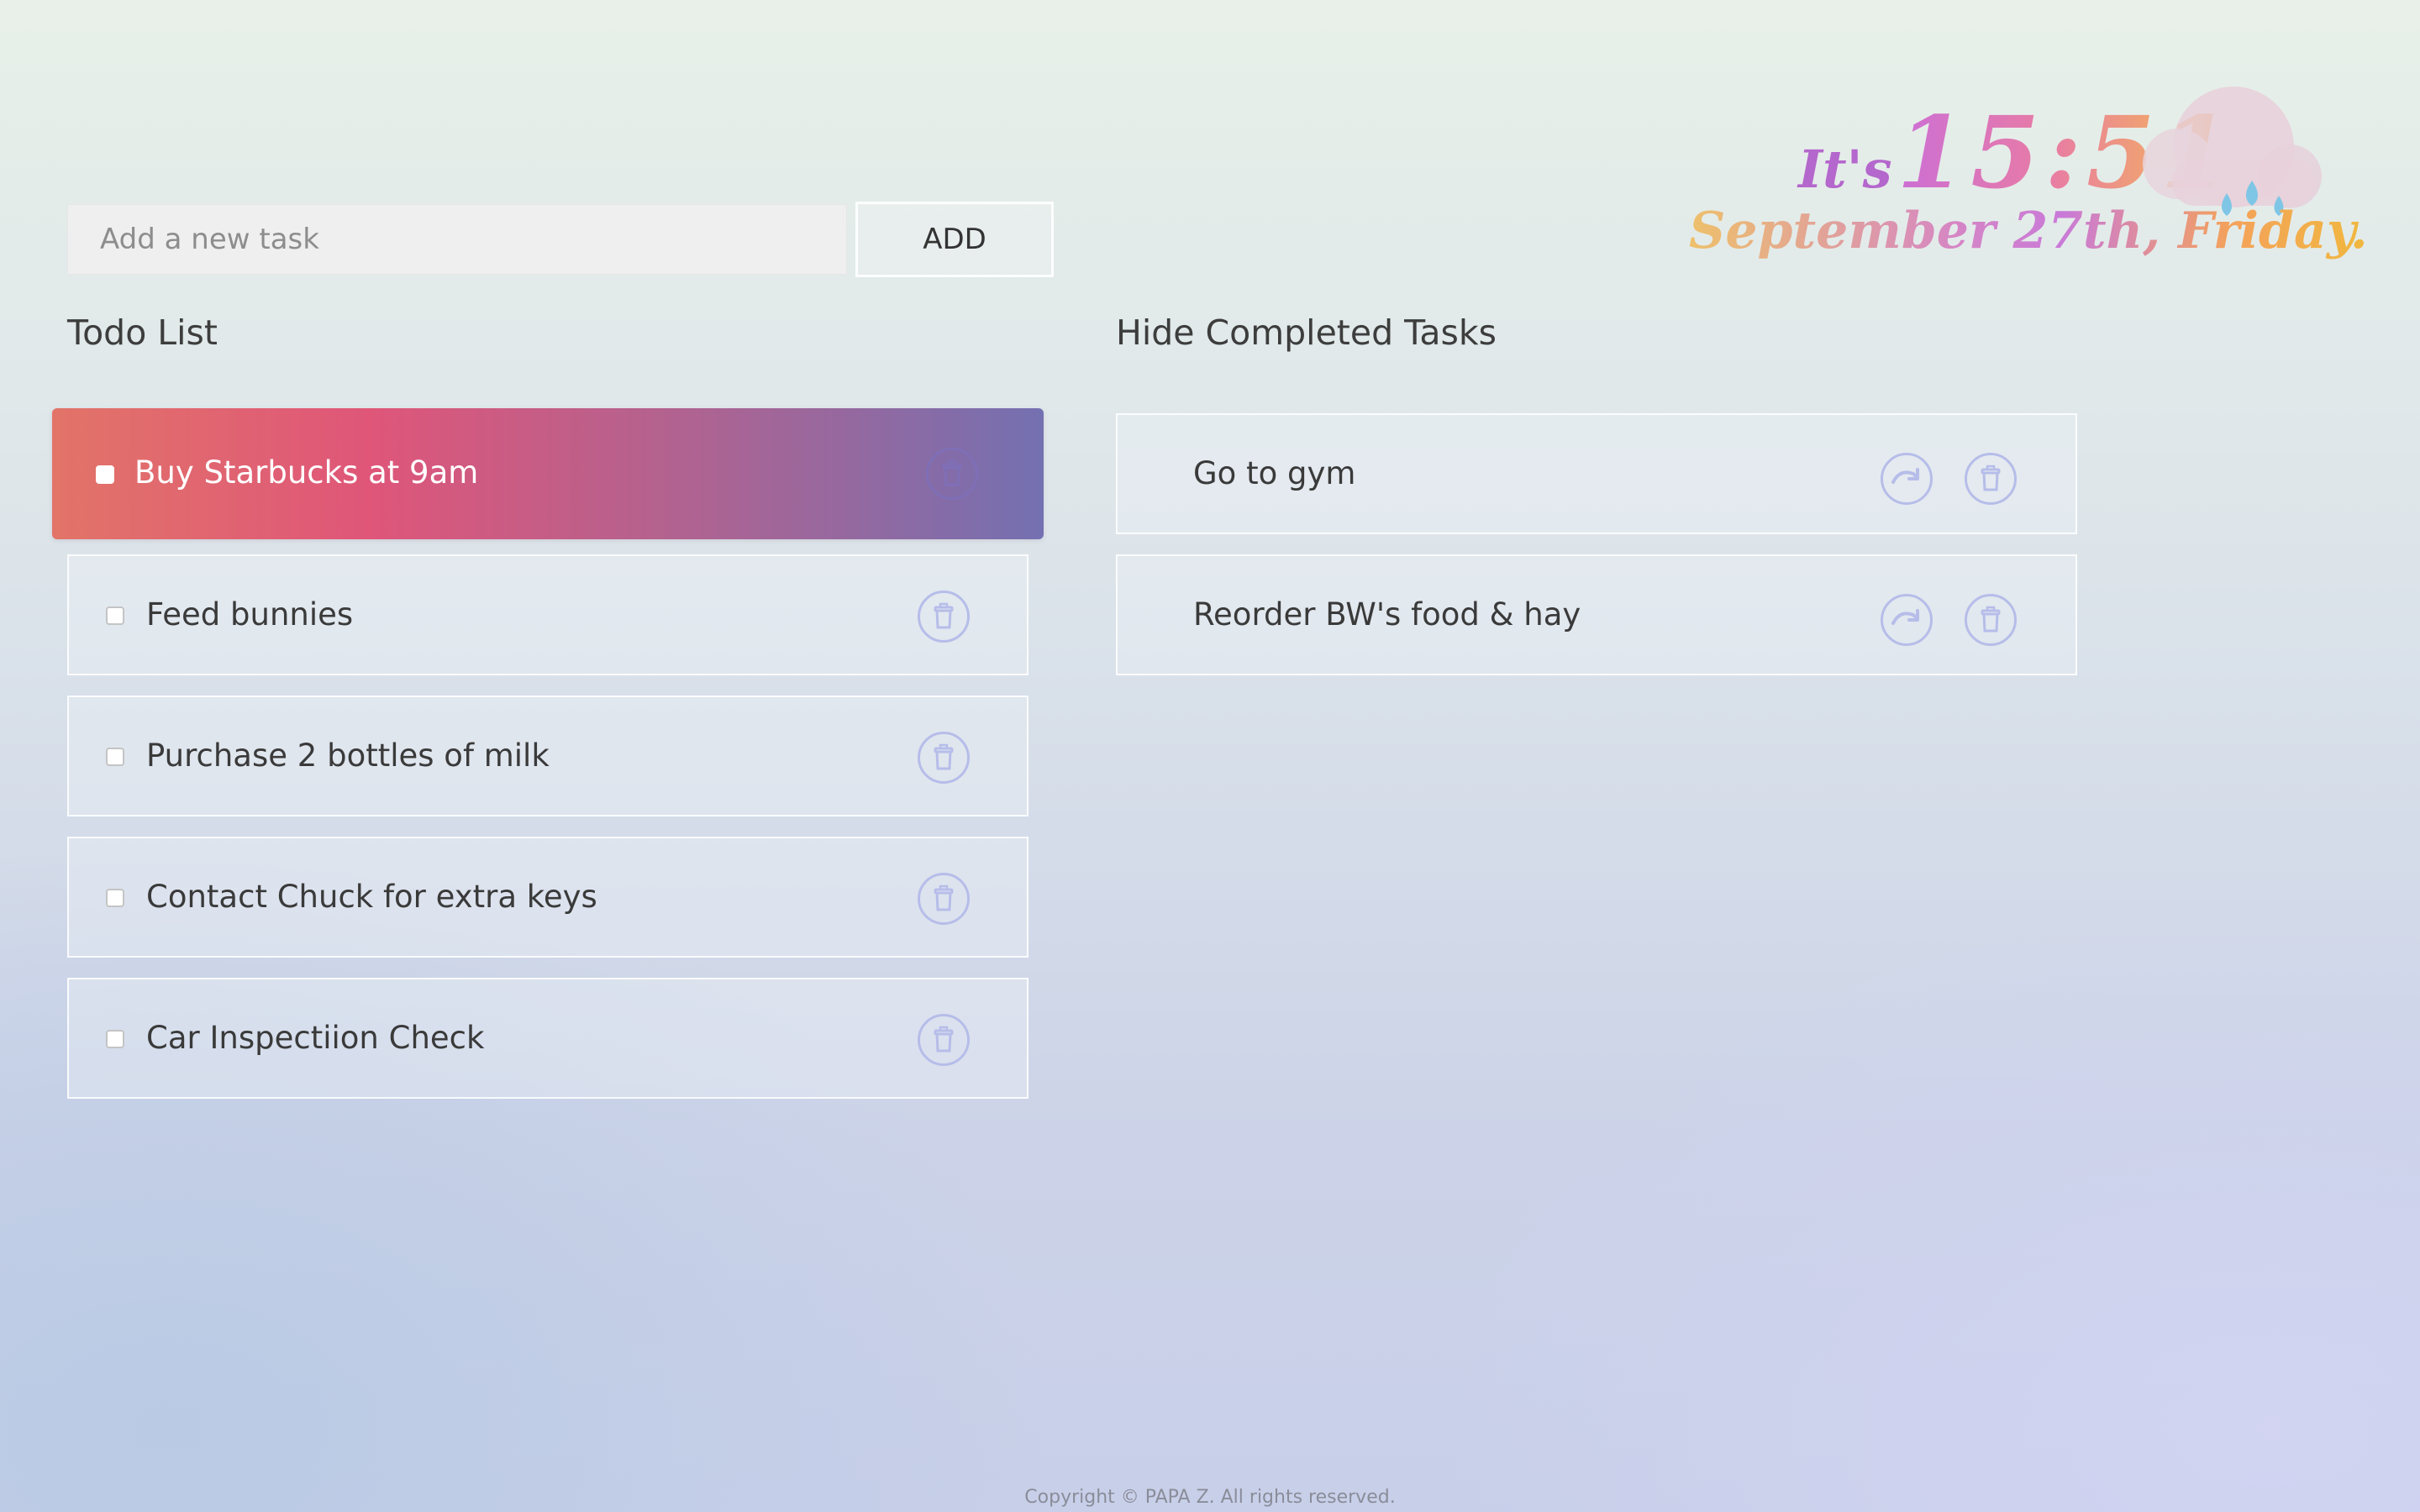 This screenshot has width=2420, height=1512. What do you see at coordinates (1274, 473) in the screenshot?
I see `task-text: Go to gym` at bounding box center [1274, 473].